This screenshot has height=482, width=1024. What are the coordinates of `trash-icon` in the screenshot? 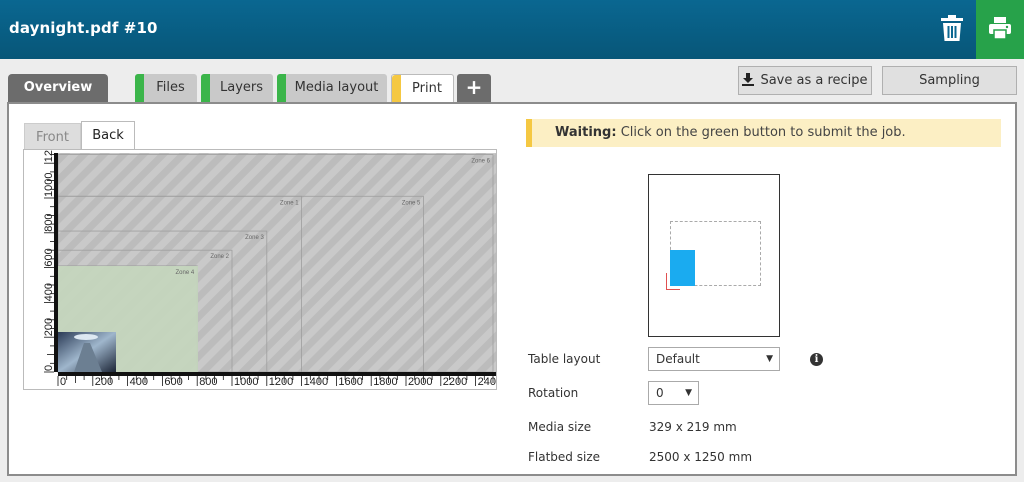 It's located at (952, 28).